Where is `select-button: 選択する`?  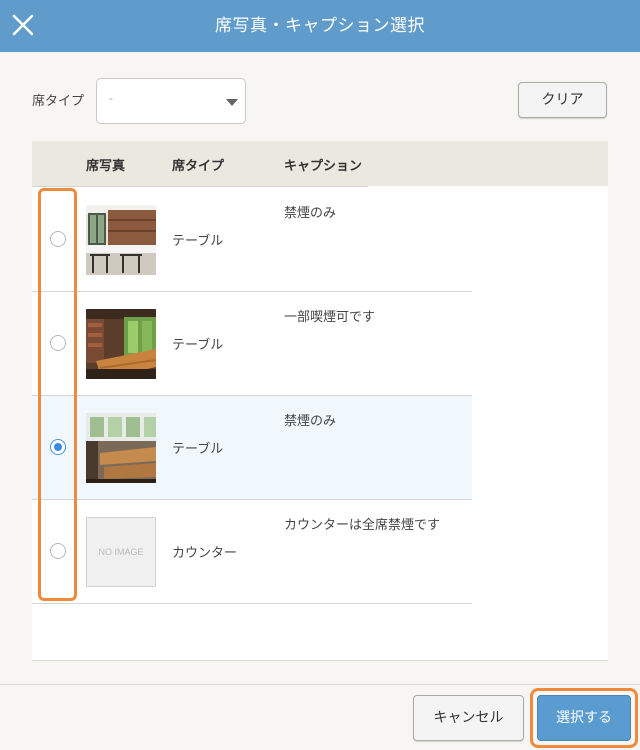
select-button: 選択する is located at coordinates (584, 718).